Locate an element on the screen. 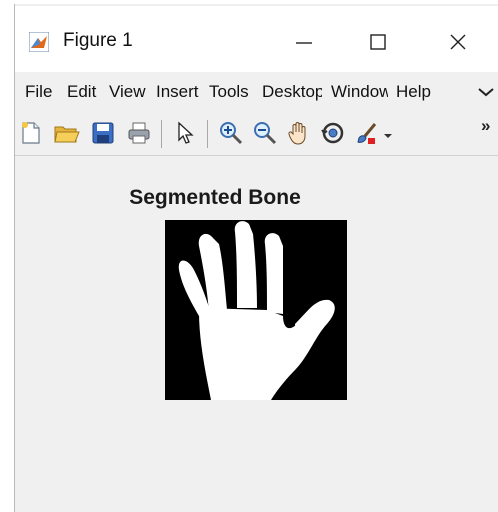 This screenshot has width=498, height=512. toolbar-overflow-button: » is located at coordinates (485, 126).